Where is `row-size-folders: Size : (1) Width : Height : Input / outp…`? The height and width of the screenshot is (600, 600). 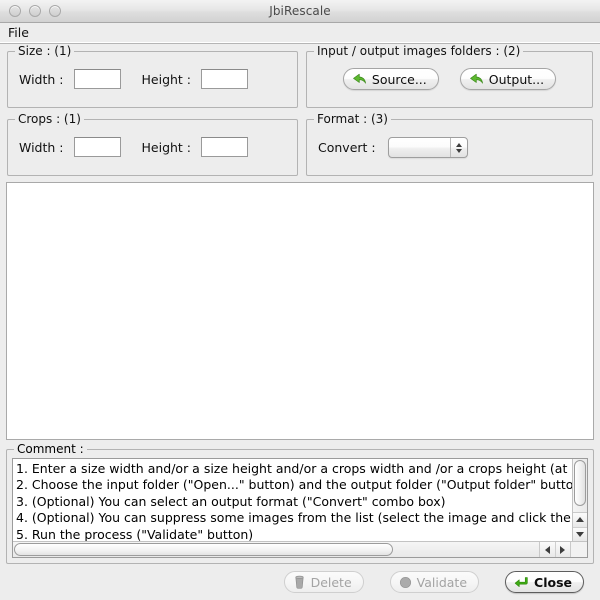
row-size-folders: Size : (1) Width : Height : Input / outp… is located at coordinates (300, 76).